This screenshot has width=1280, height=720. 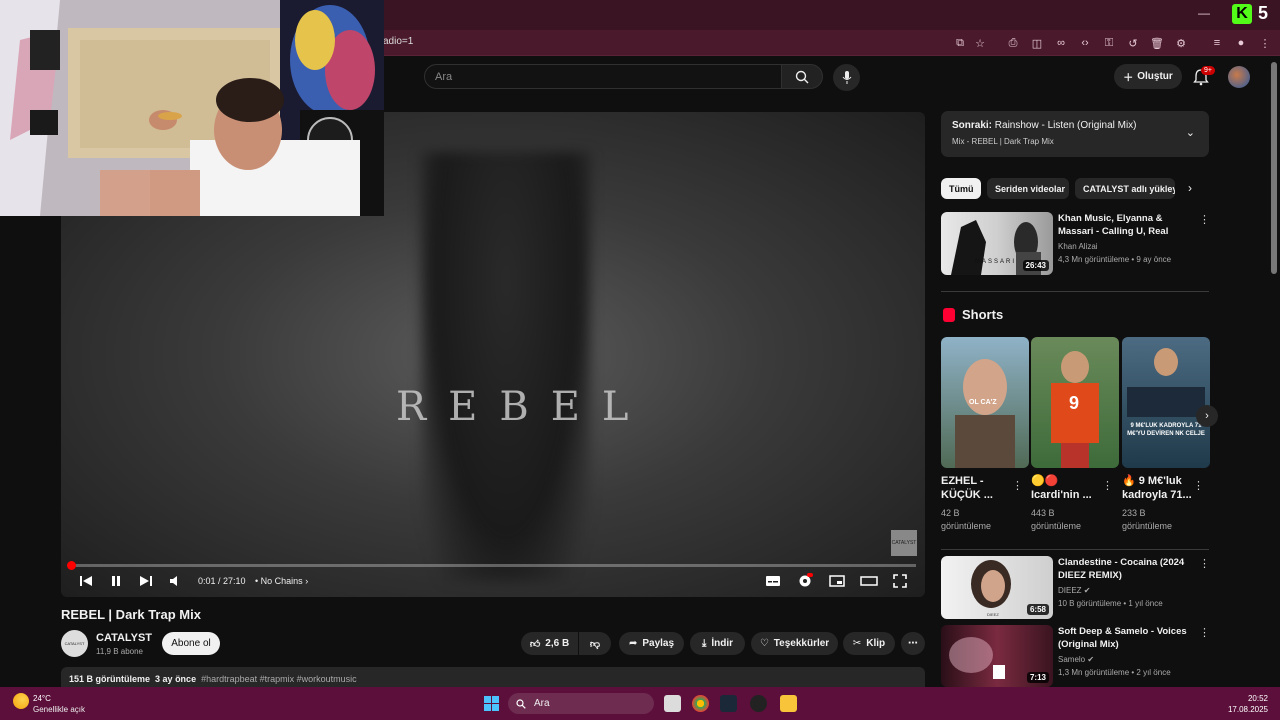 I want to click on theater-mode-button, so click(x=869, y=581).